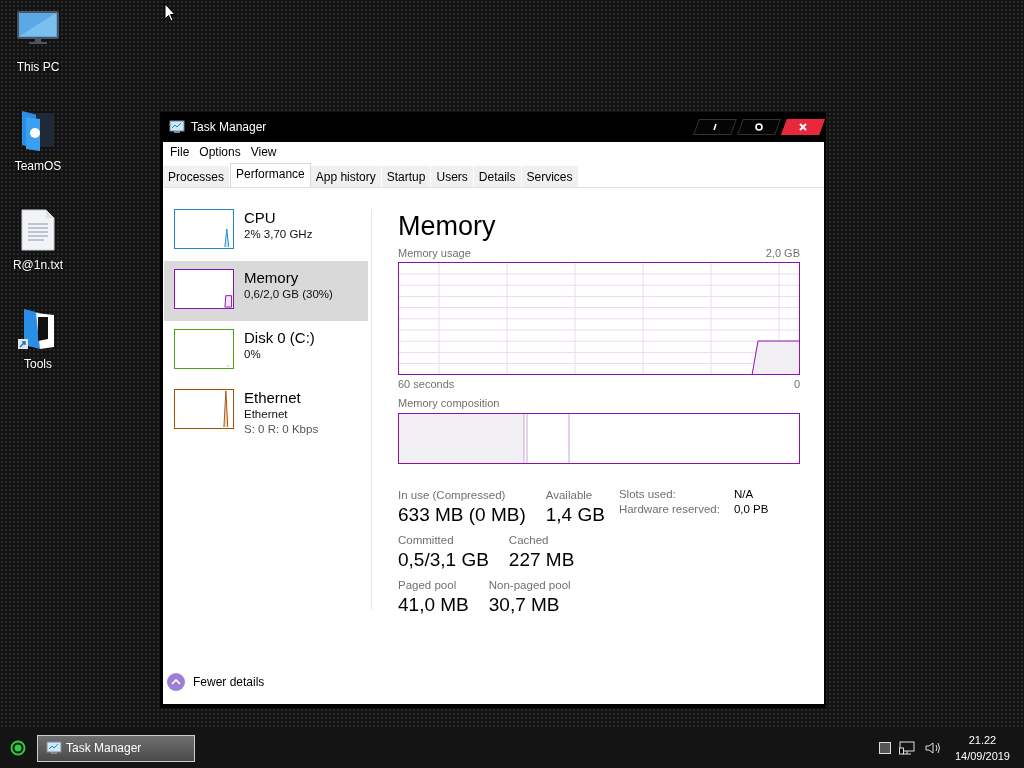 The height and width of the screenshot is (768, 1024). I want to click on close-icon, so click(803, 127).